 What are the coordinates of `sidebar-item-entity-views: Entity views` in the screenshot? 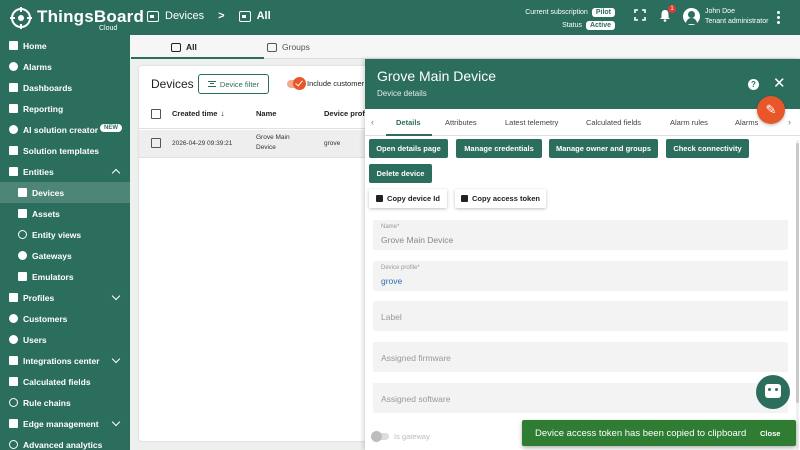 It's located at (65, 234).